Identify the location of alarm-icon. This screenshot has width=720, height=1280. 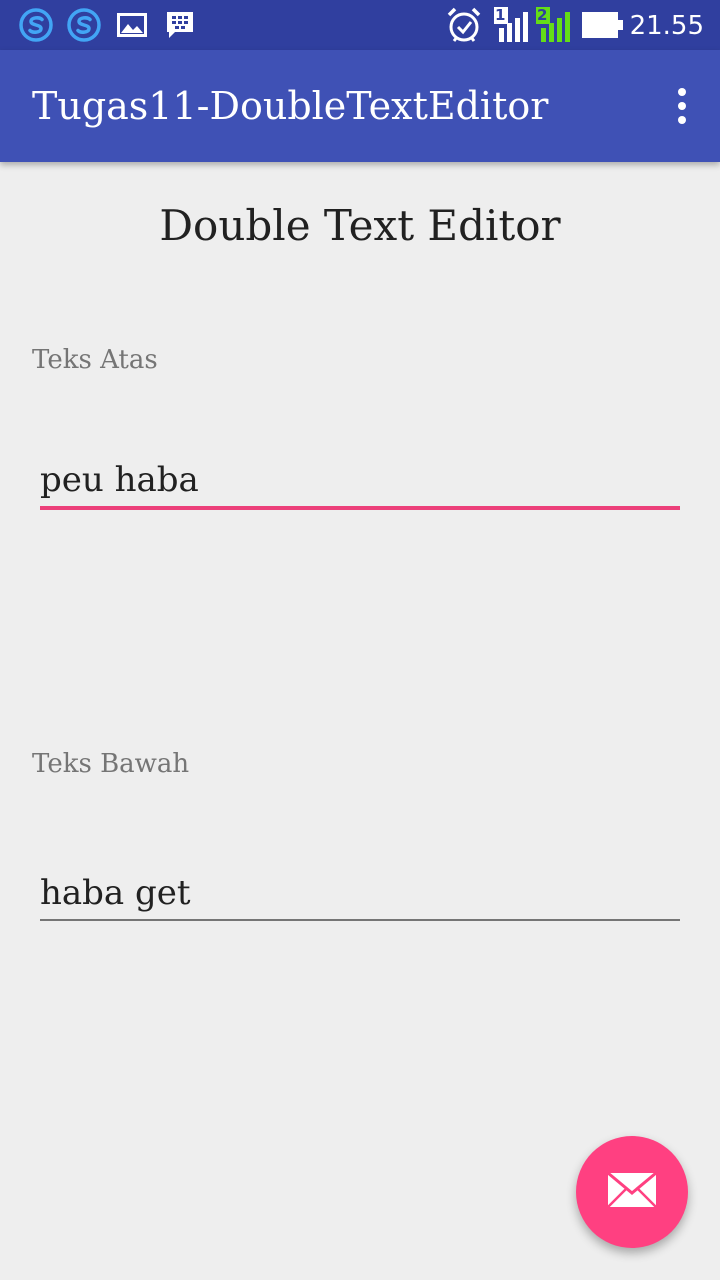
(464, 24).